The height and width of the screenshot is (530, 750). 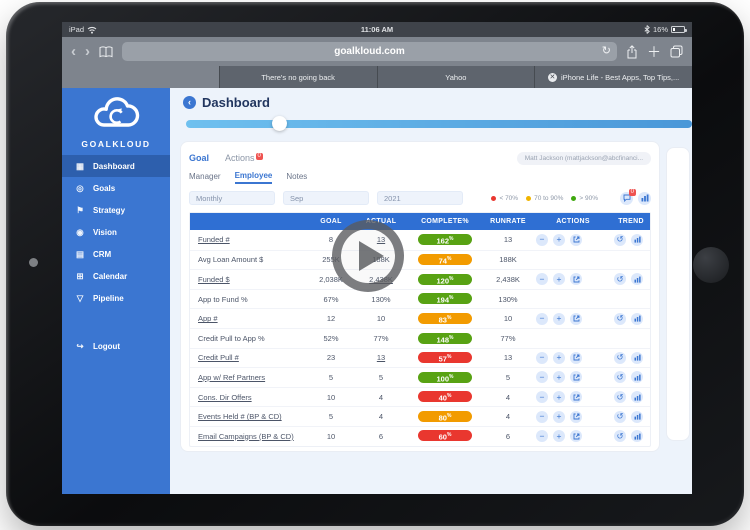 I want to click on sidebar-item-logout: ↪ Logout, so click(x=116, y=346).